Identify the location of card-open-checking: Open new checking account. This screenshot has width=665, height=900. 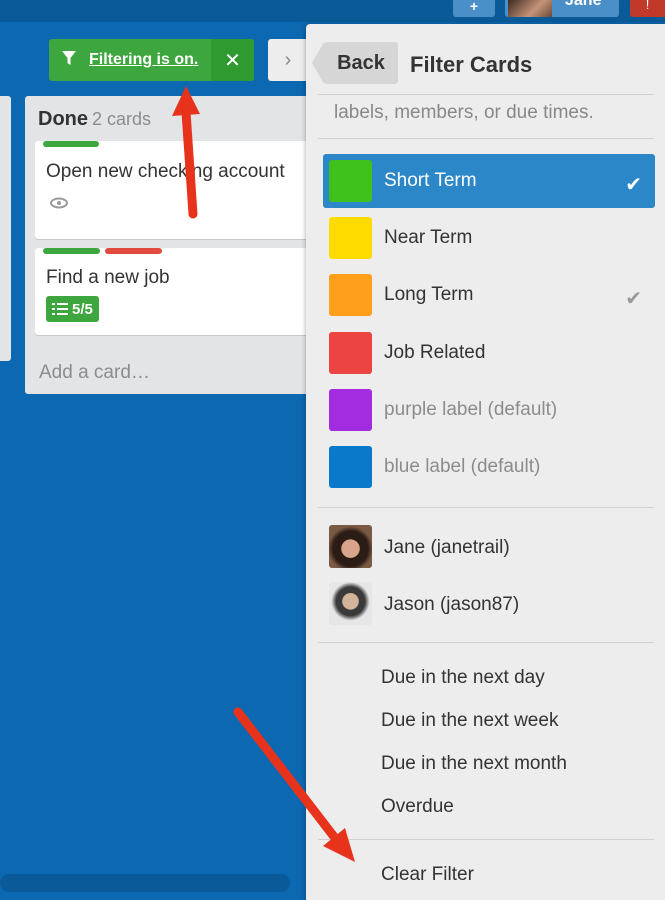
(180, 190).